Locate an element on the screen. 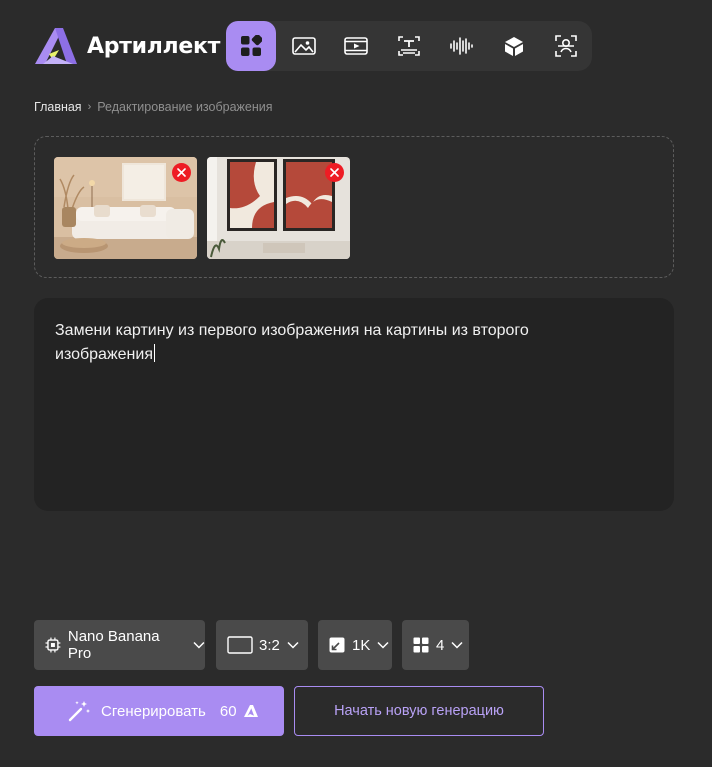  generate-button: Сгенерировать 60 is located at coordinates (159, 711).